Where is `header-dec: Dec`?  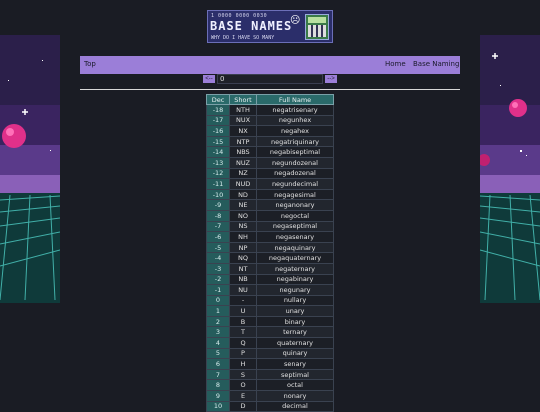 header-dec: Dec is located at coordinates (218, 99).